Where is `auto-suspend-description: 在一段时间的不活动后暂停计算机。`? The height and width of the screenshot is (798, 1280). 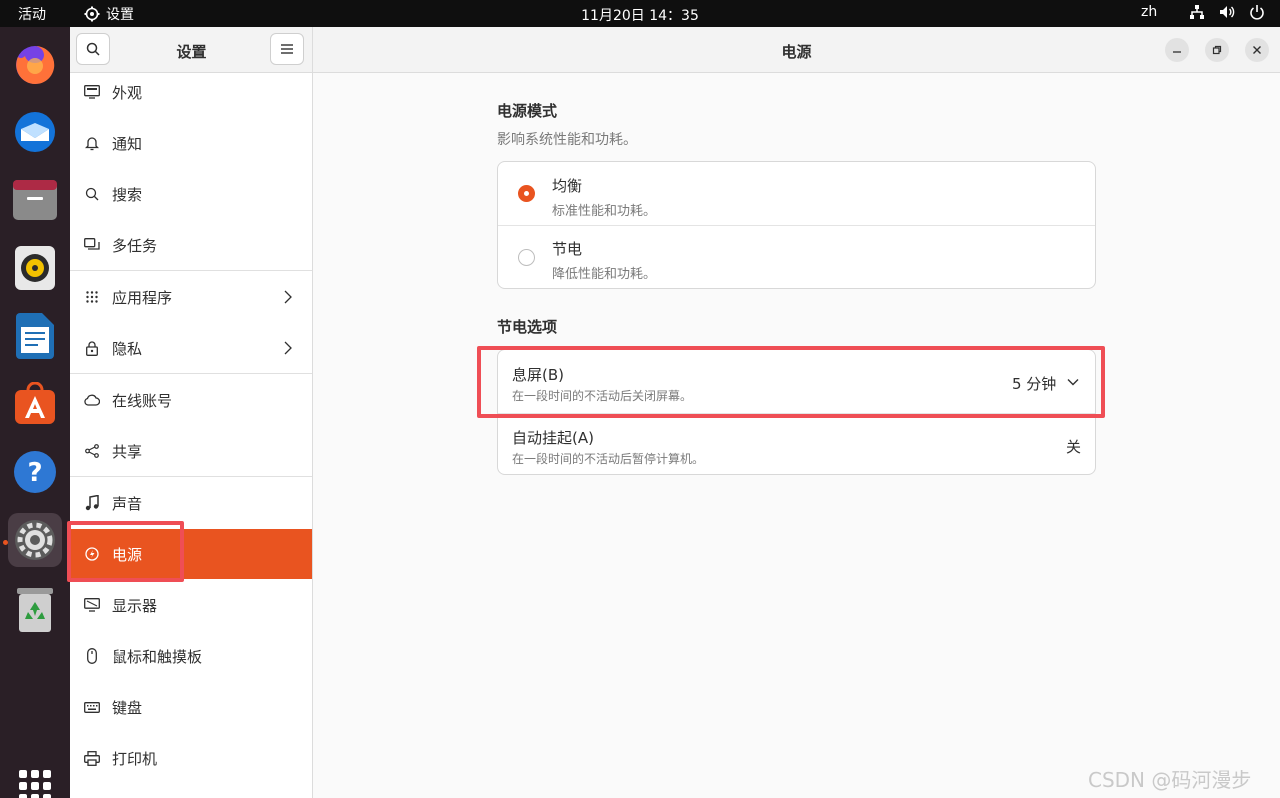
auto-suspend-description: 在一段时间的不活动后暂停计算机。 is located at coordinates (608, 459).